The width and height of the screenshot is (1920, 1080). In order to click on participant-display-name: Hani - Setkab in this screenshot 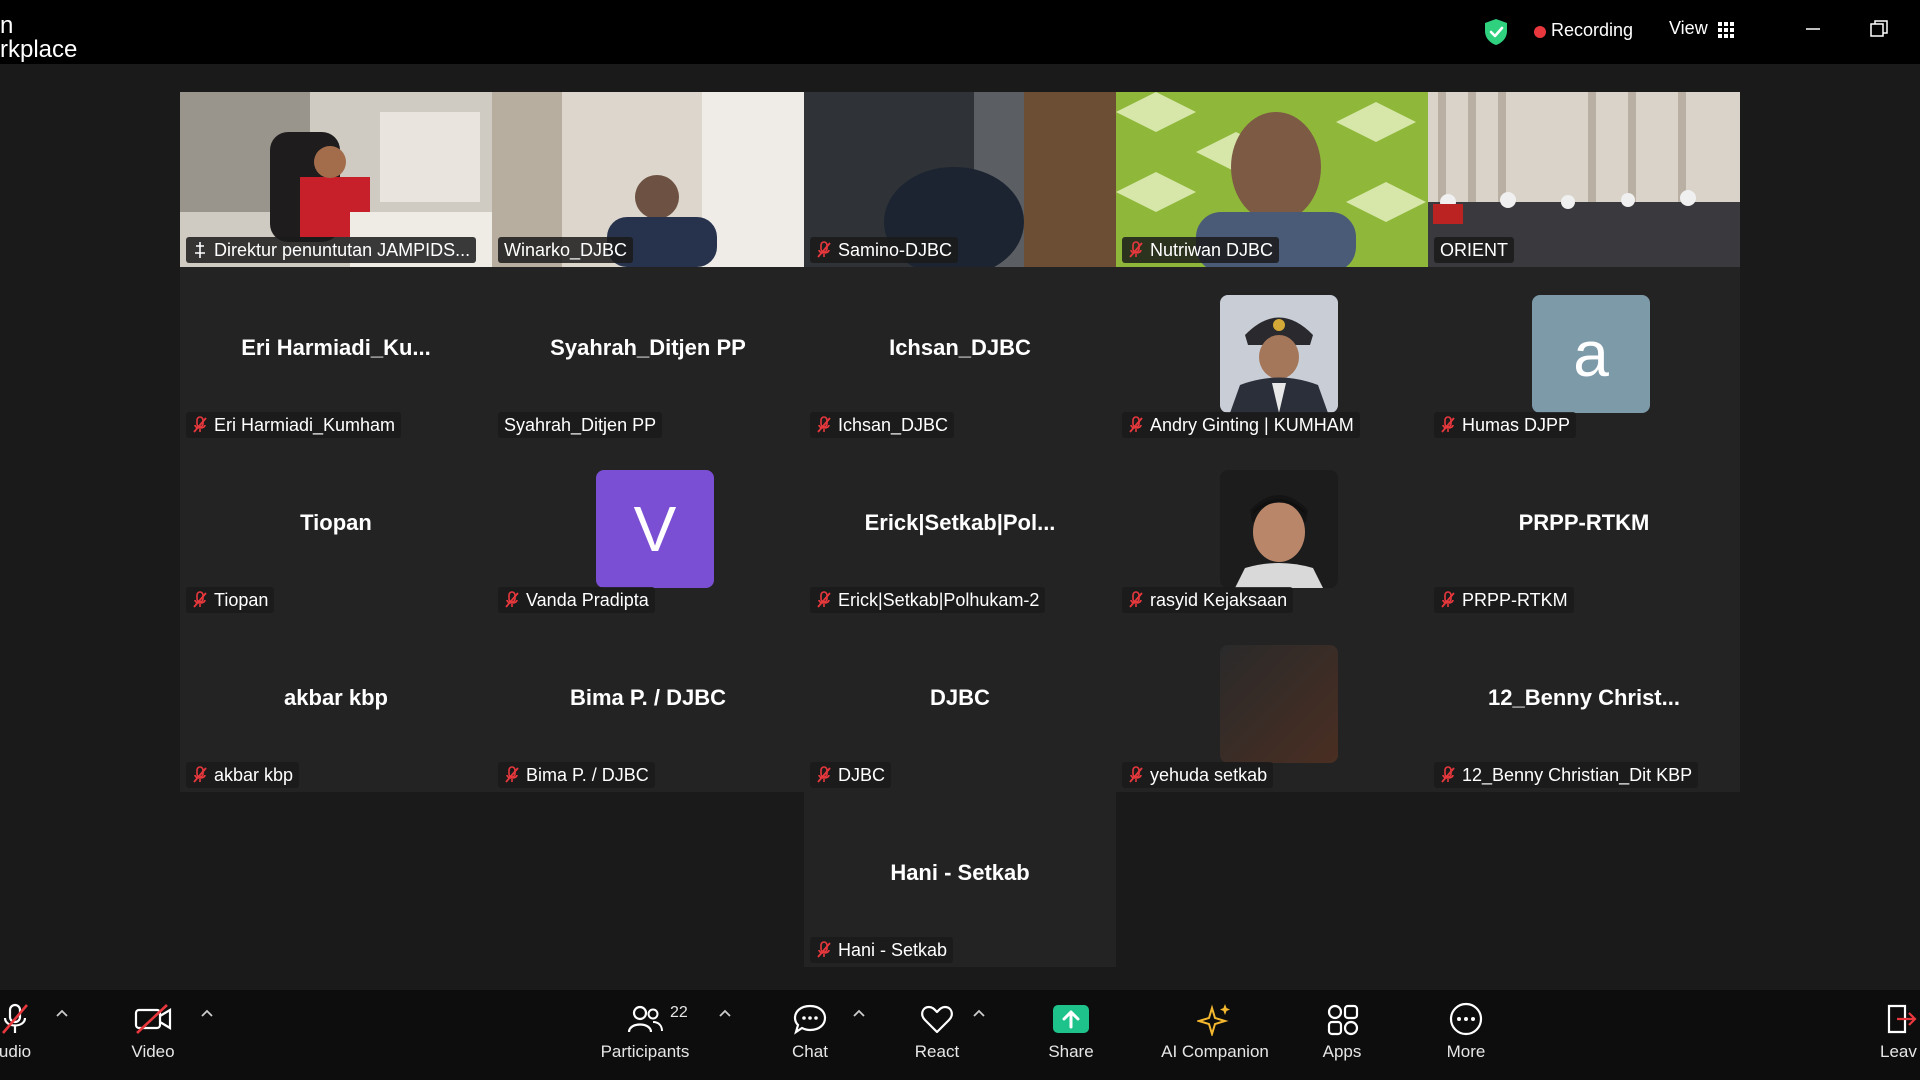, I will do `click(960, 872)`.